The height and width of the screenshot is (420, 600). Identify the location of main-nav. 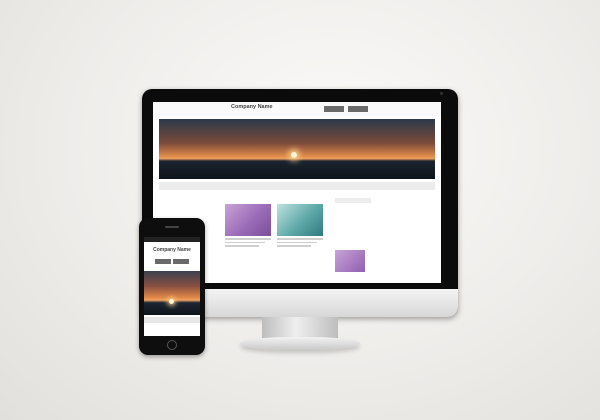
(297, 186).